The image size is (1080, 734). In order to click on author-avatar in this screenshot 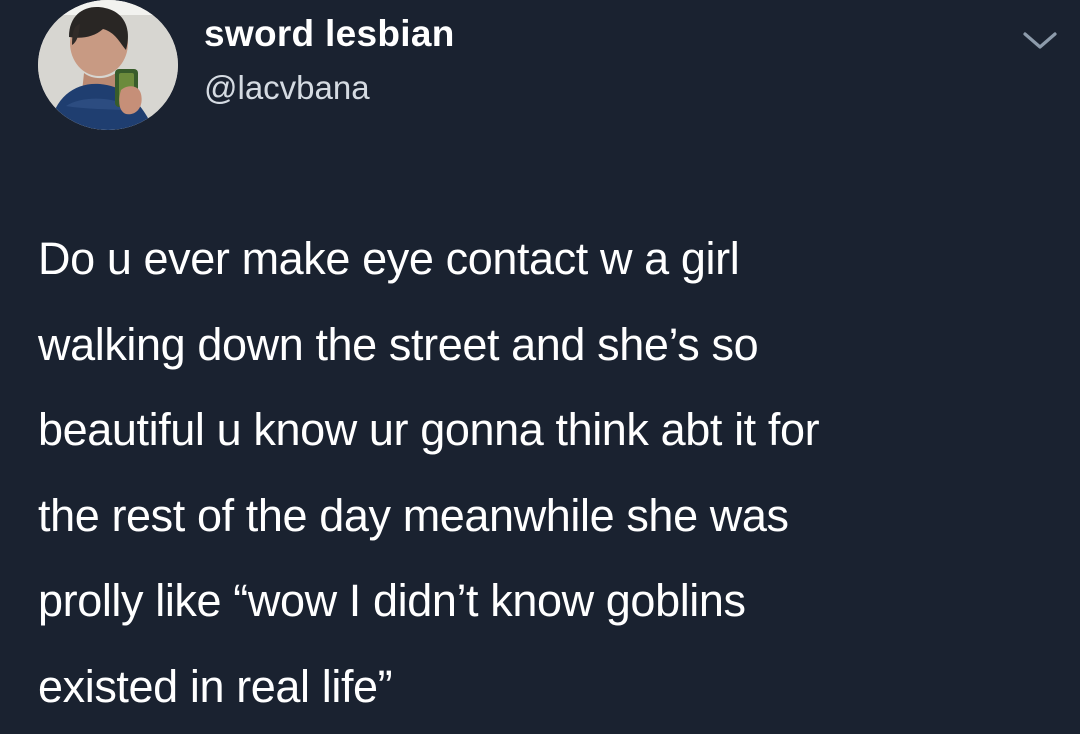, I will do `click(108, 65)`.